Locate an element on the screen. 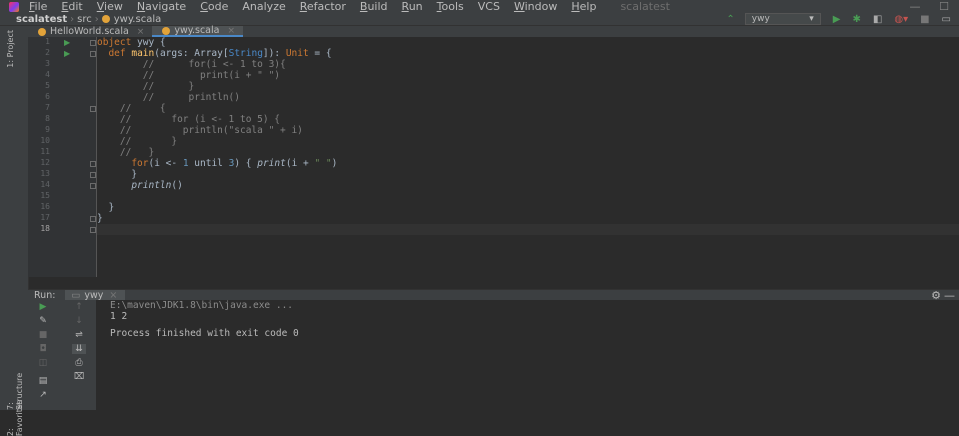 The image size is (959, 436). tab-label: HelloWorld.scala is located at coordinates (89, 31).